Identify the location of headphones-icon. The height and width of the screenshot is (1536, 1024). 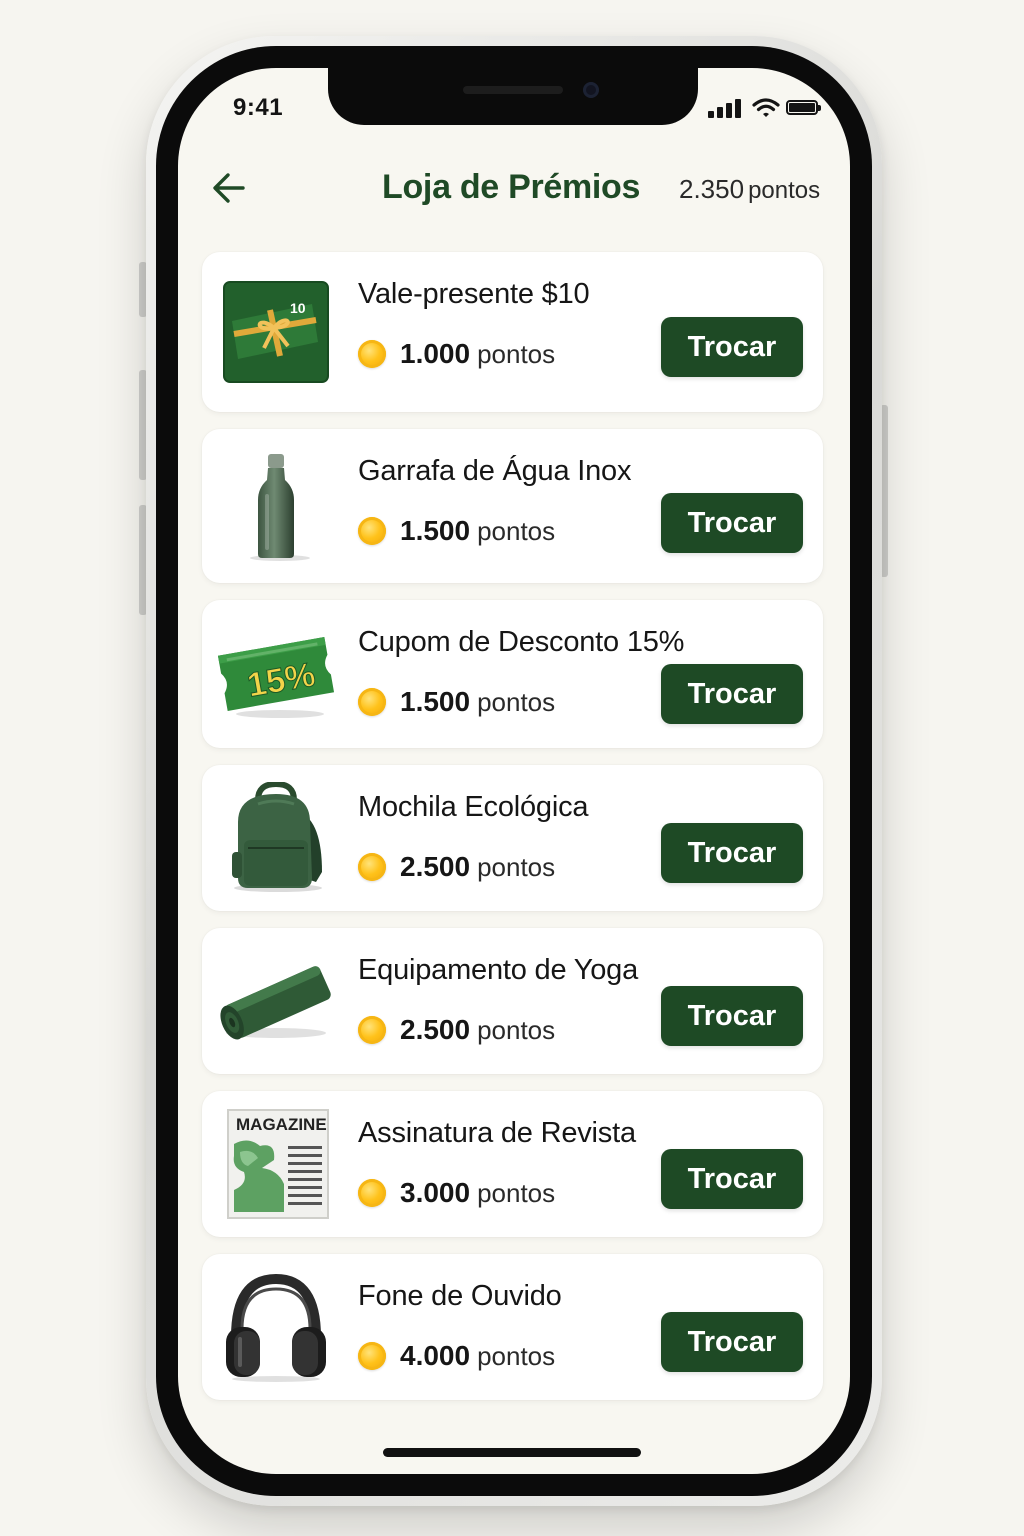
(276, 1327).